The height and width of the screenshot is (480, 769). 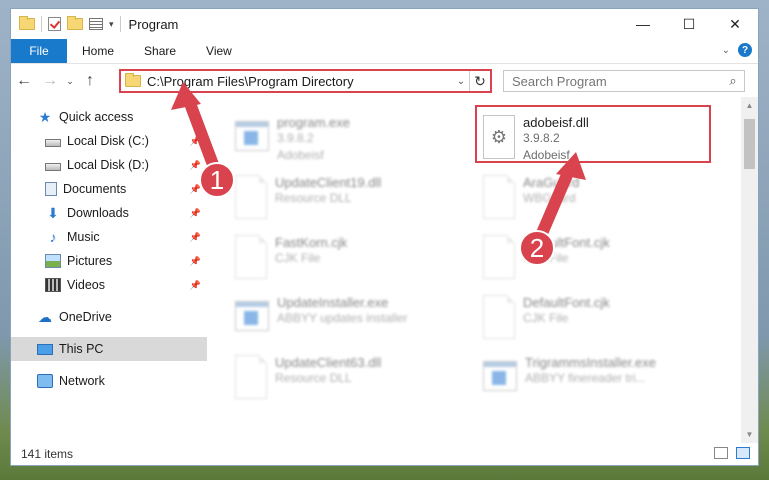 I want to click on file-item-fastkorn-cjk: FastKorn.cjk CJK File, so click(x=348, y=259).